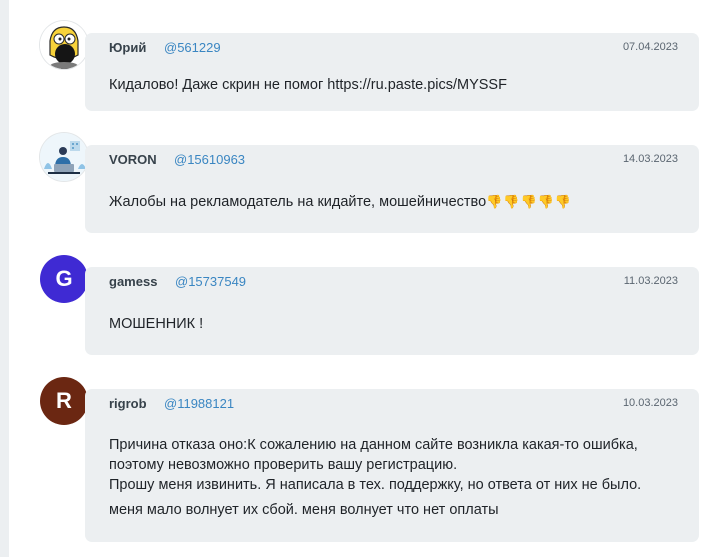  Describe the element at coordinates (133, 281) in the screenshot. I see `comment-author: gamess` at that location.